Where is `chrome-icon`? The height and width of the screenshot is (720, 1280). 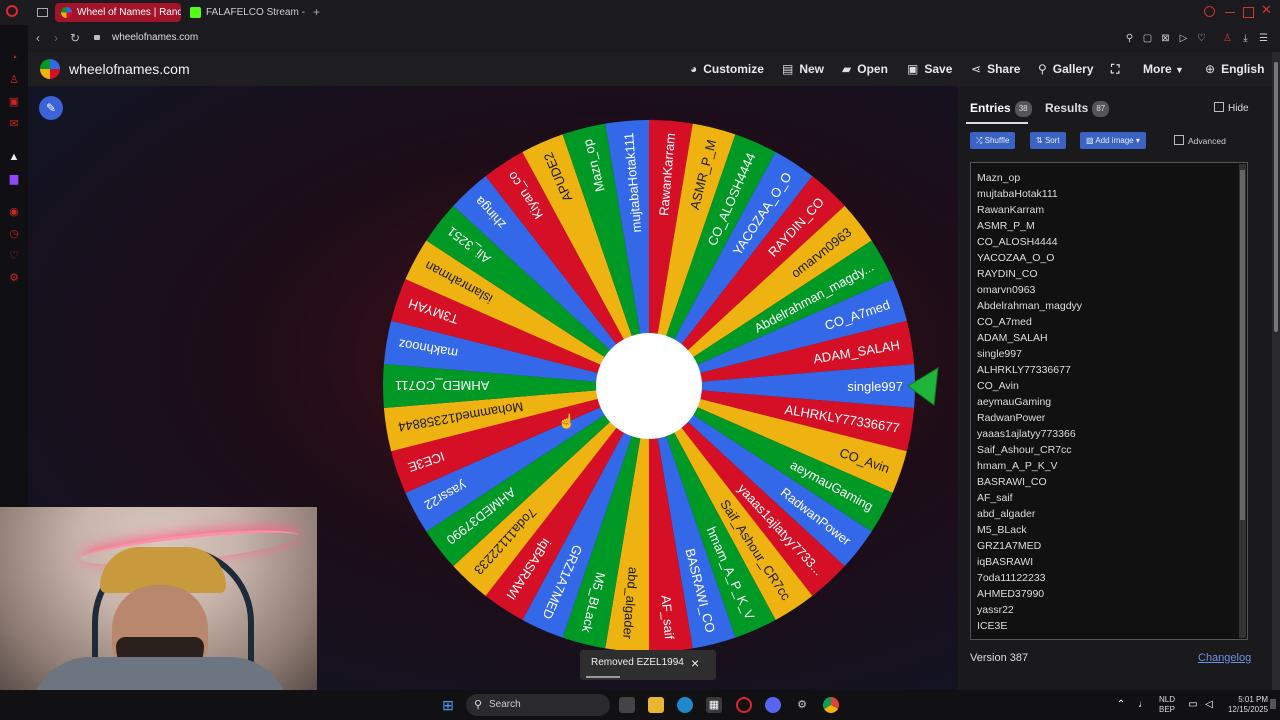 chrome-icon is located at coordinates (831, 705).